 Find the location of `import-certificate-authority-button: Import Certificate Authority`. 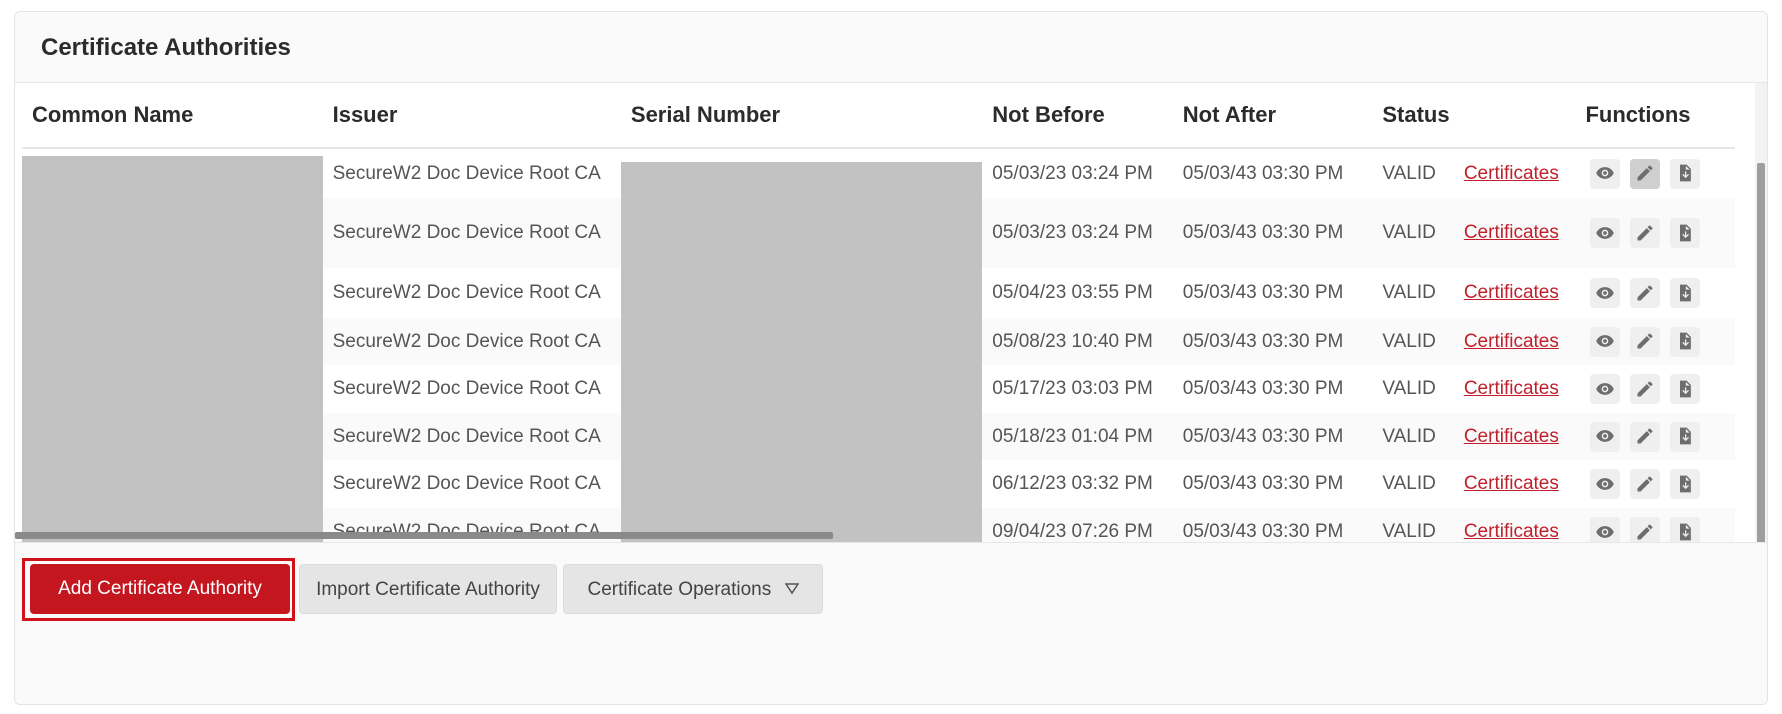

import-certificate-authority-button: Import Certificate Authority is located at coordinates (428, 589).